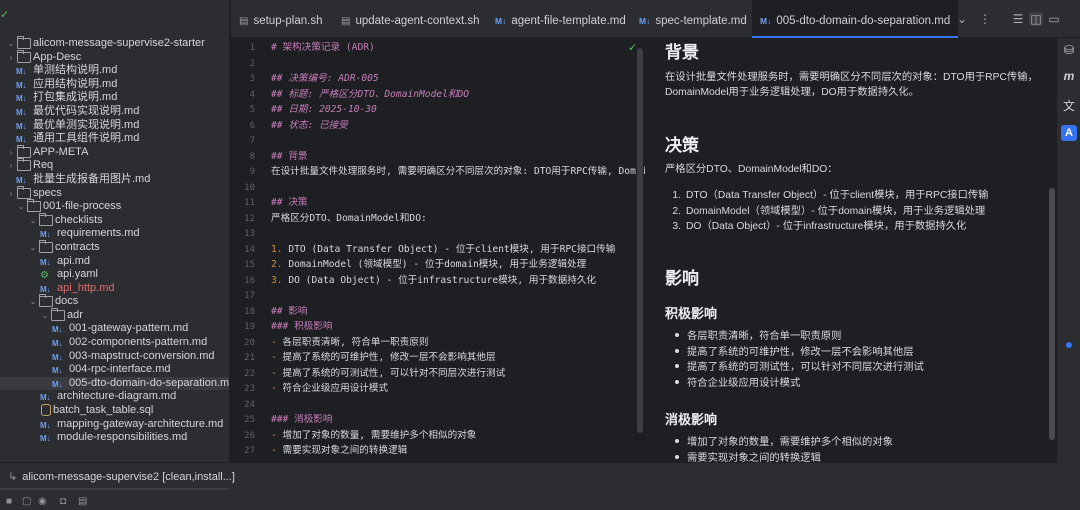  I want to click on code-line: 13, so click(438, 234).